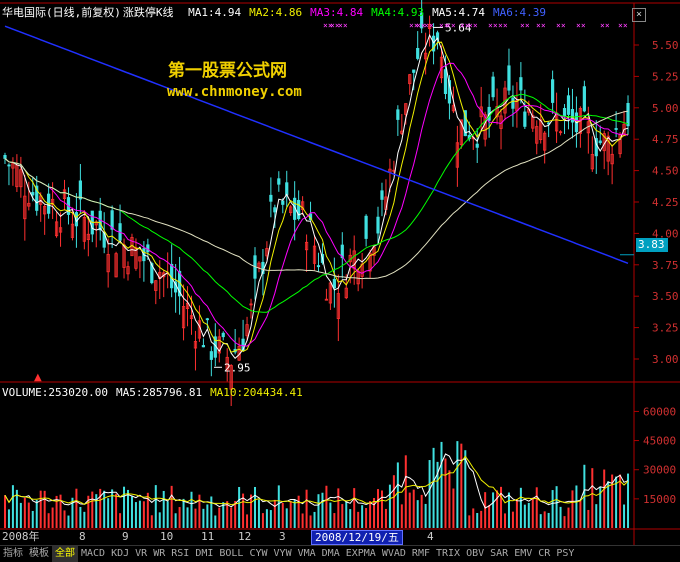  I want to click on tab-20: EMV, so click(523, 554).